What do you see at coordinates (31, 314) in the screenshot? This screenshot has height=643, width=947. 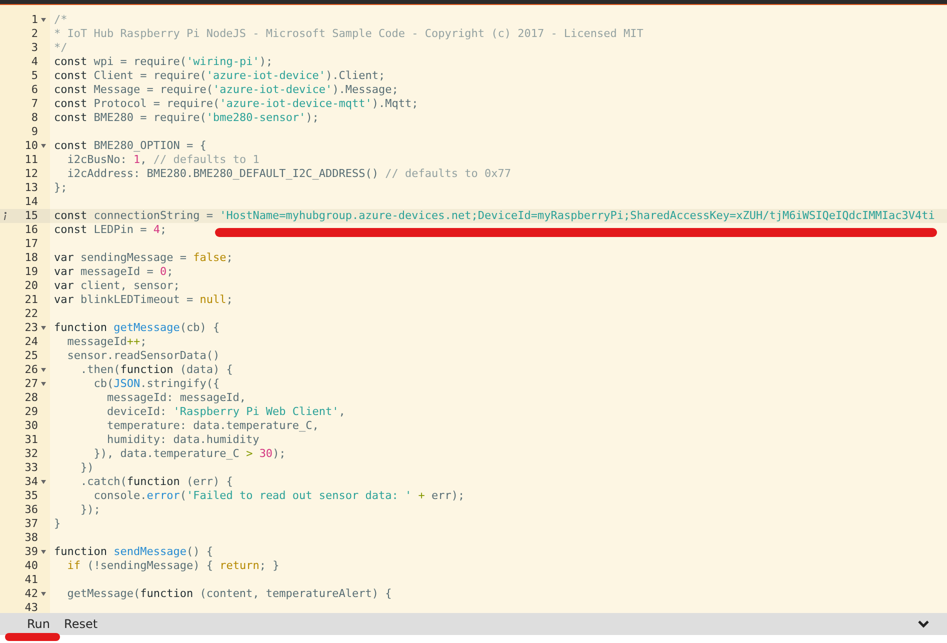 I see `line-number: 22` at bounding box center [31, 314].